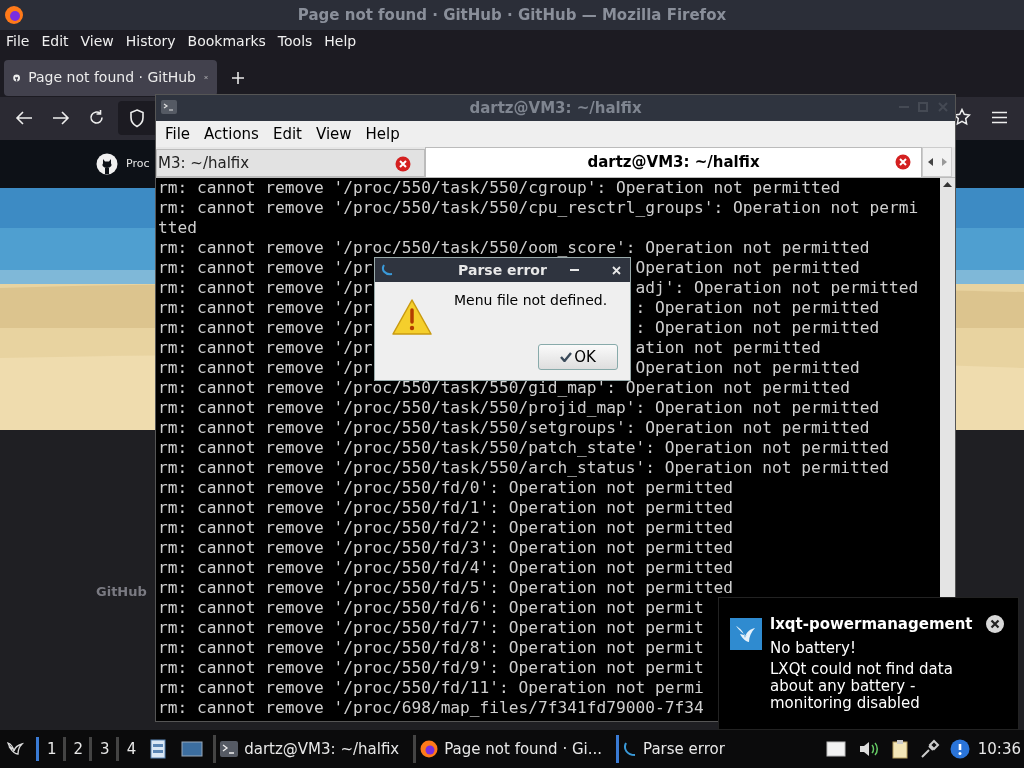 The width and height of the screenshot is (1024, 768). Describe the element at coordinates (445, 507) in the screenshot. I see `terminal-line: rm: cannot remove '/proc/550/fd/1': Operation not permitted` at that location.